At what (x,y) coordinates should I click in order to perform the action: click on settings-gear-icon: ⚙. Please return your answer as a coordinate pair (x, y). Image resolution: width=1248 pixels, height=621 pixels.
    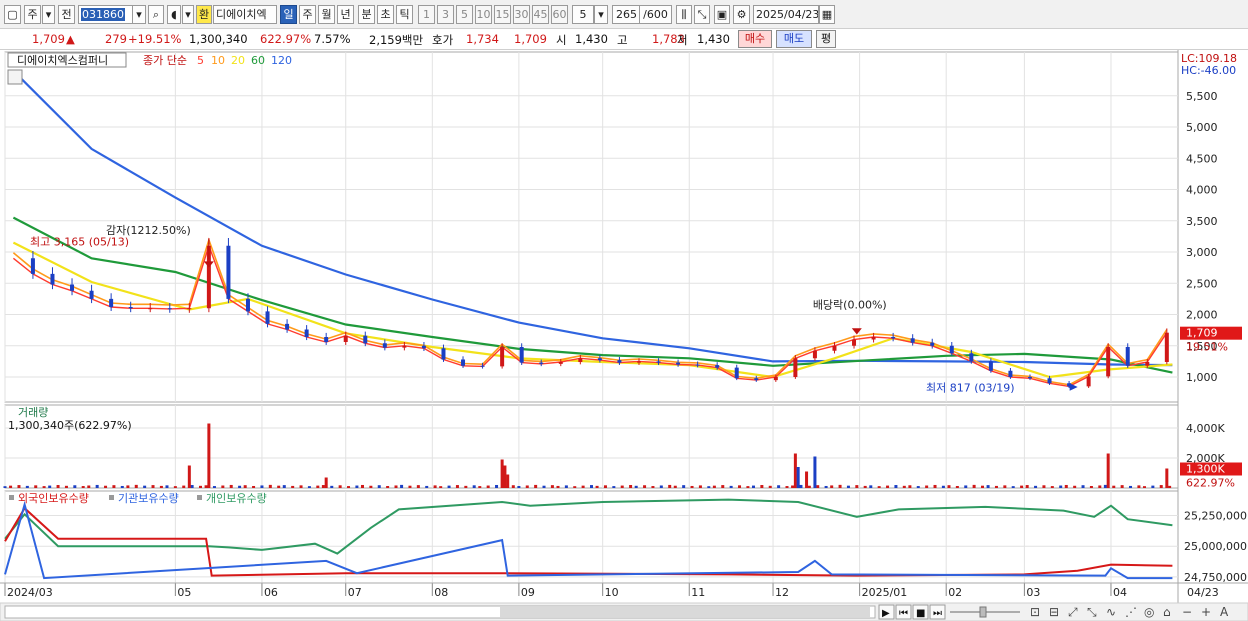
    Looking at the image, I should click on (741, 14).